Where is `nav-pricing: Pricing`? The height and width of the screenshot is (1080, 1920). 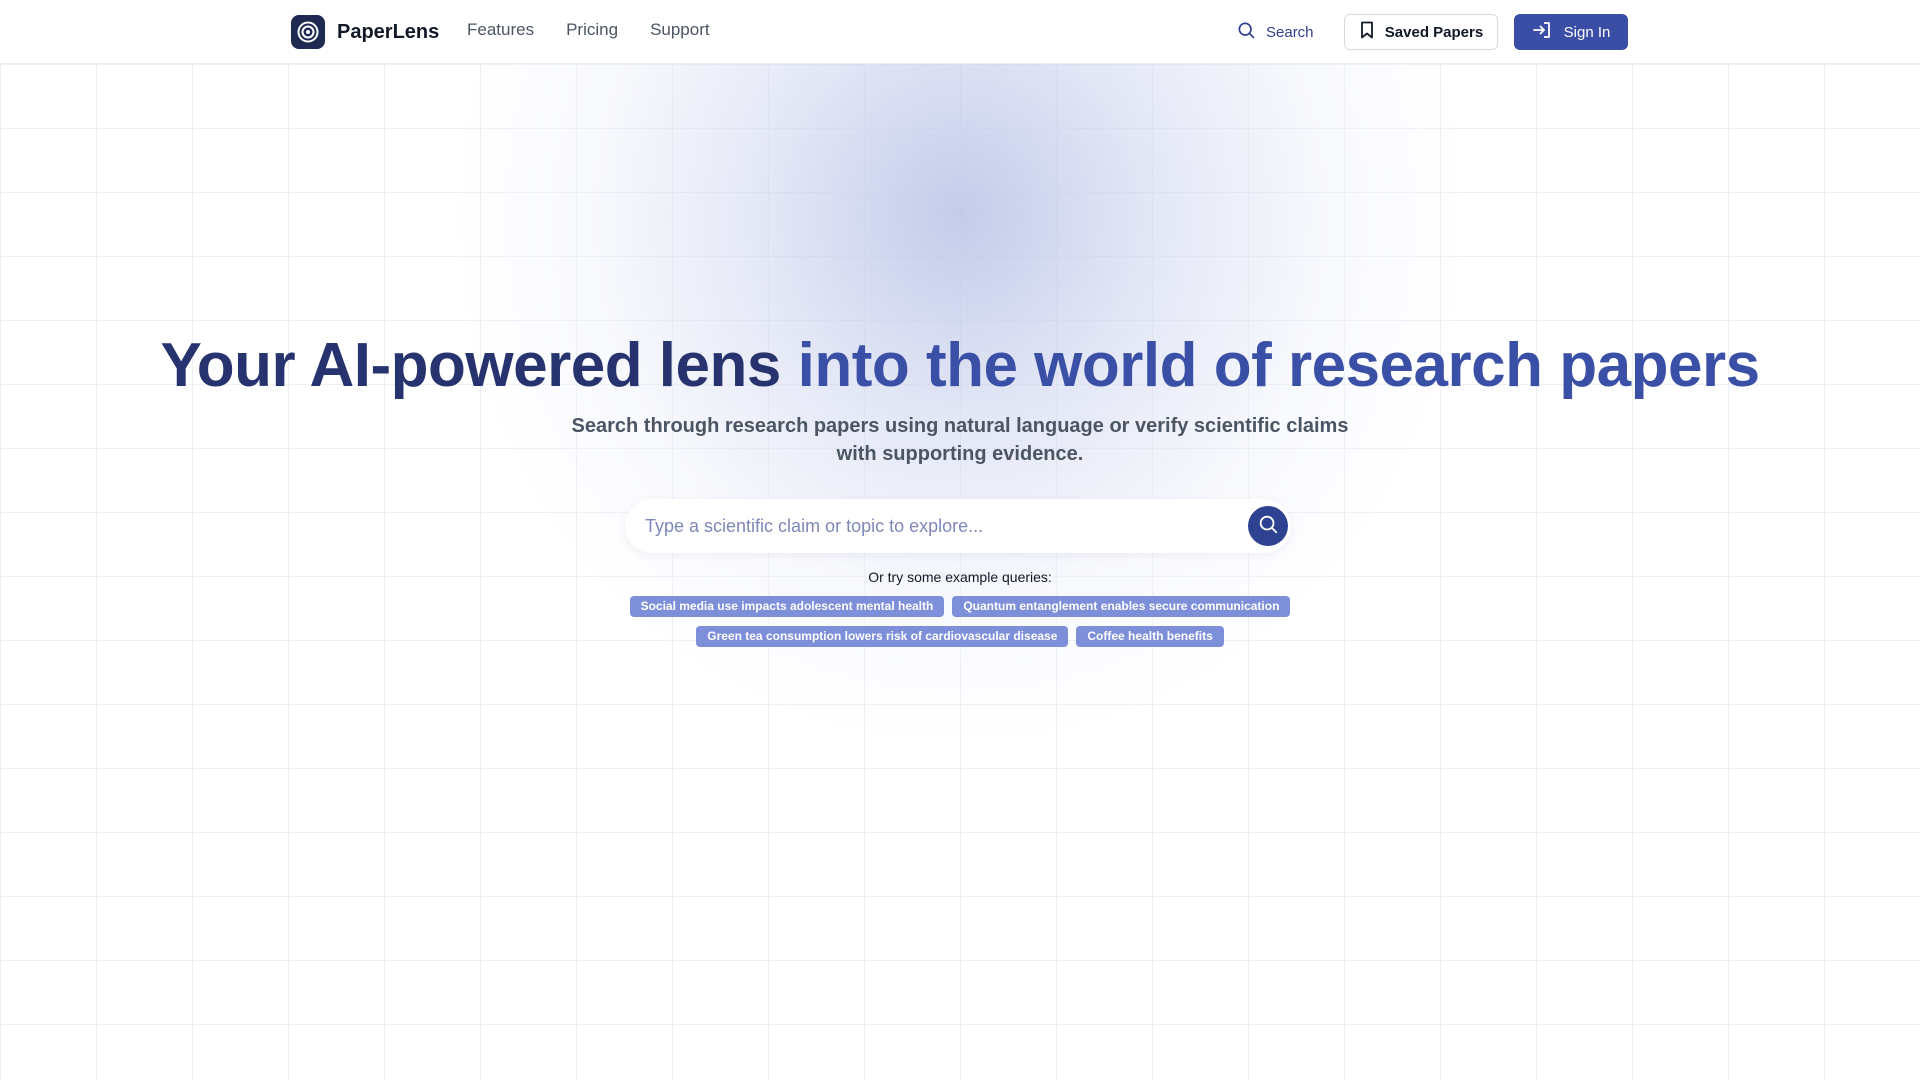 nav-pricing: Pricing is located at coordinates (592, 30).